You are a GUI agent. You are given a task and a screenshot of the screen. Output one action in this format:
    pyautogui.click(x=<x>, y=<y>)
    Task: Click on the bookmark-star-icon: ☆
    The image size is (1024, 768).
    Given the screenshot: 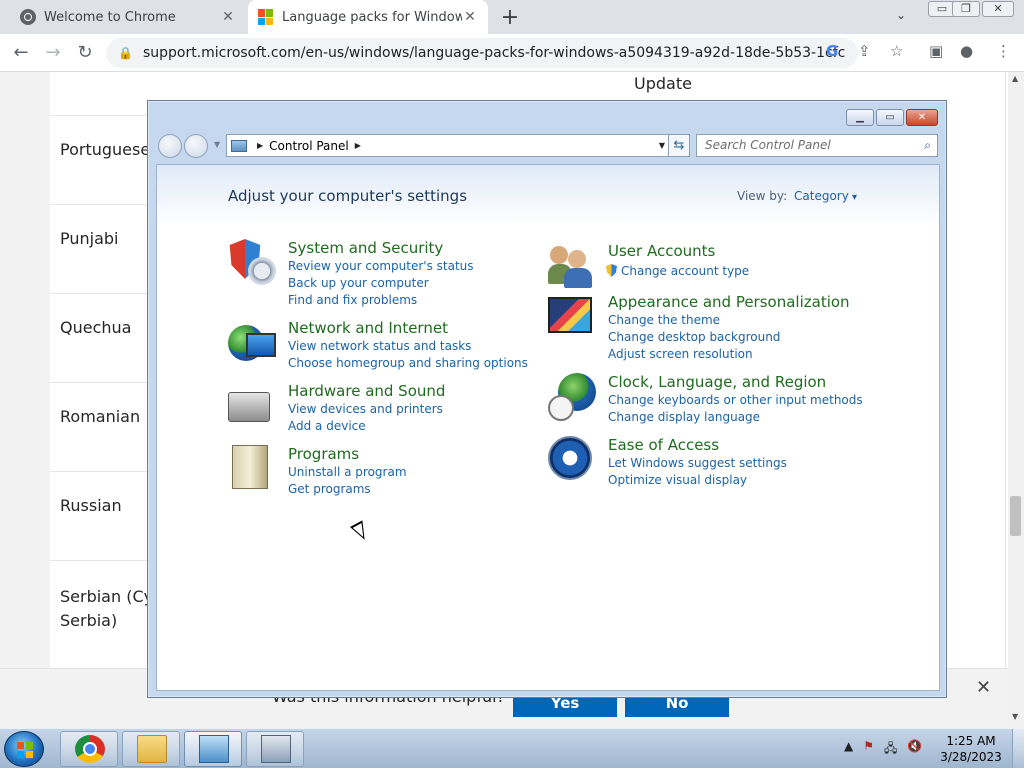 What is the action you would take?
    pyautogui.click(x=896, y=51)
    